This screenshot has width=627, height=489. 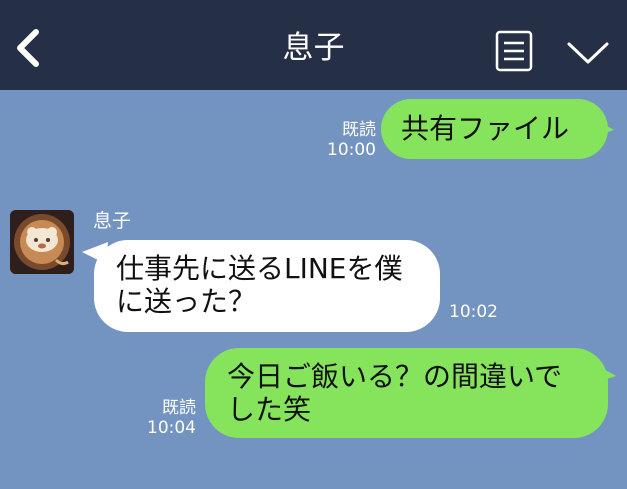 I want to click on message-text: 仕事先に送るLINEを僕 に送った？, so click(x=259, y=285).